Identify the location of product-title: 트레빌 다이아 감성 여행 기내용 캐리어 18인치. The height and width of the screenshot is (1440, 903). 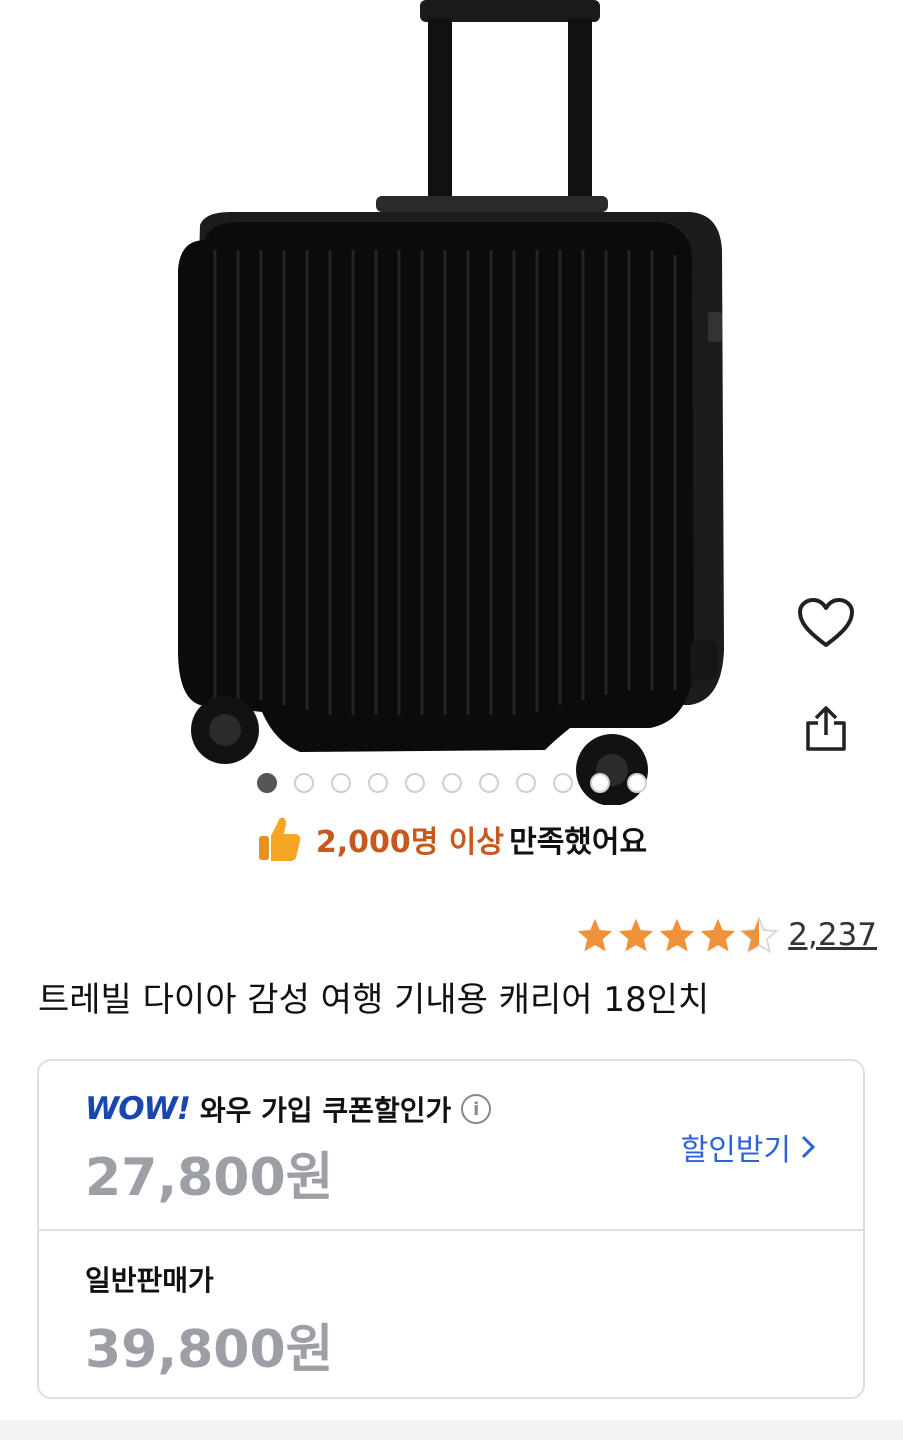
(374, 1000).